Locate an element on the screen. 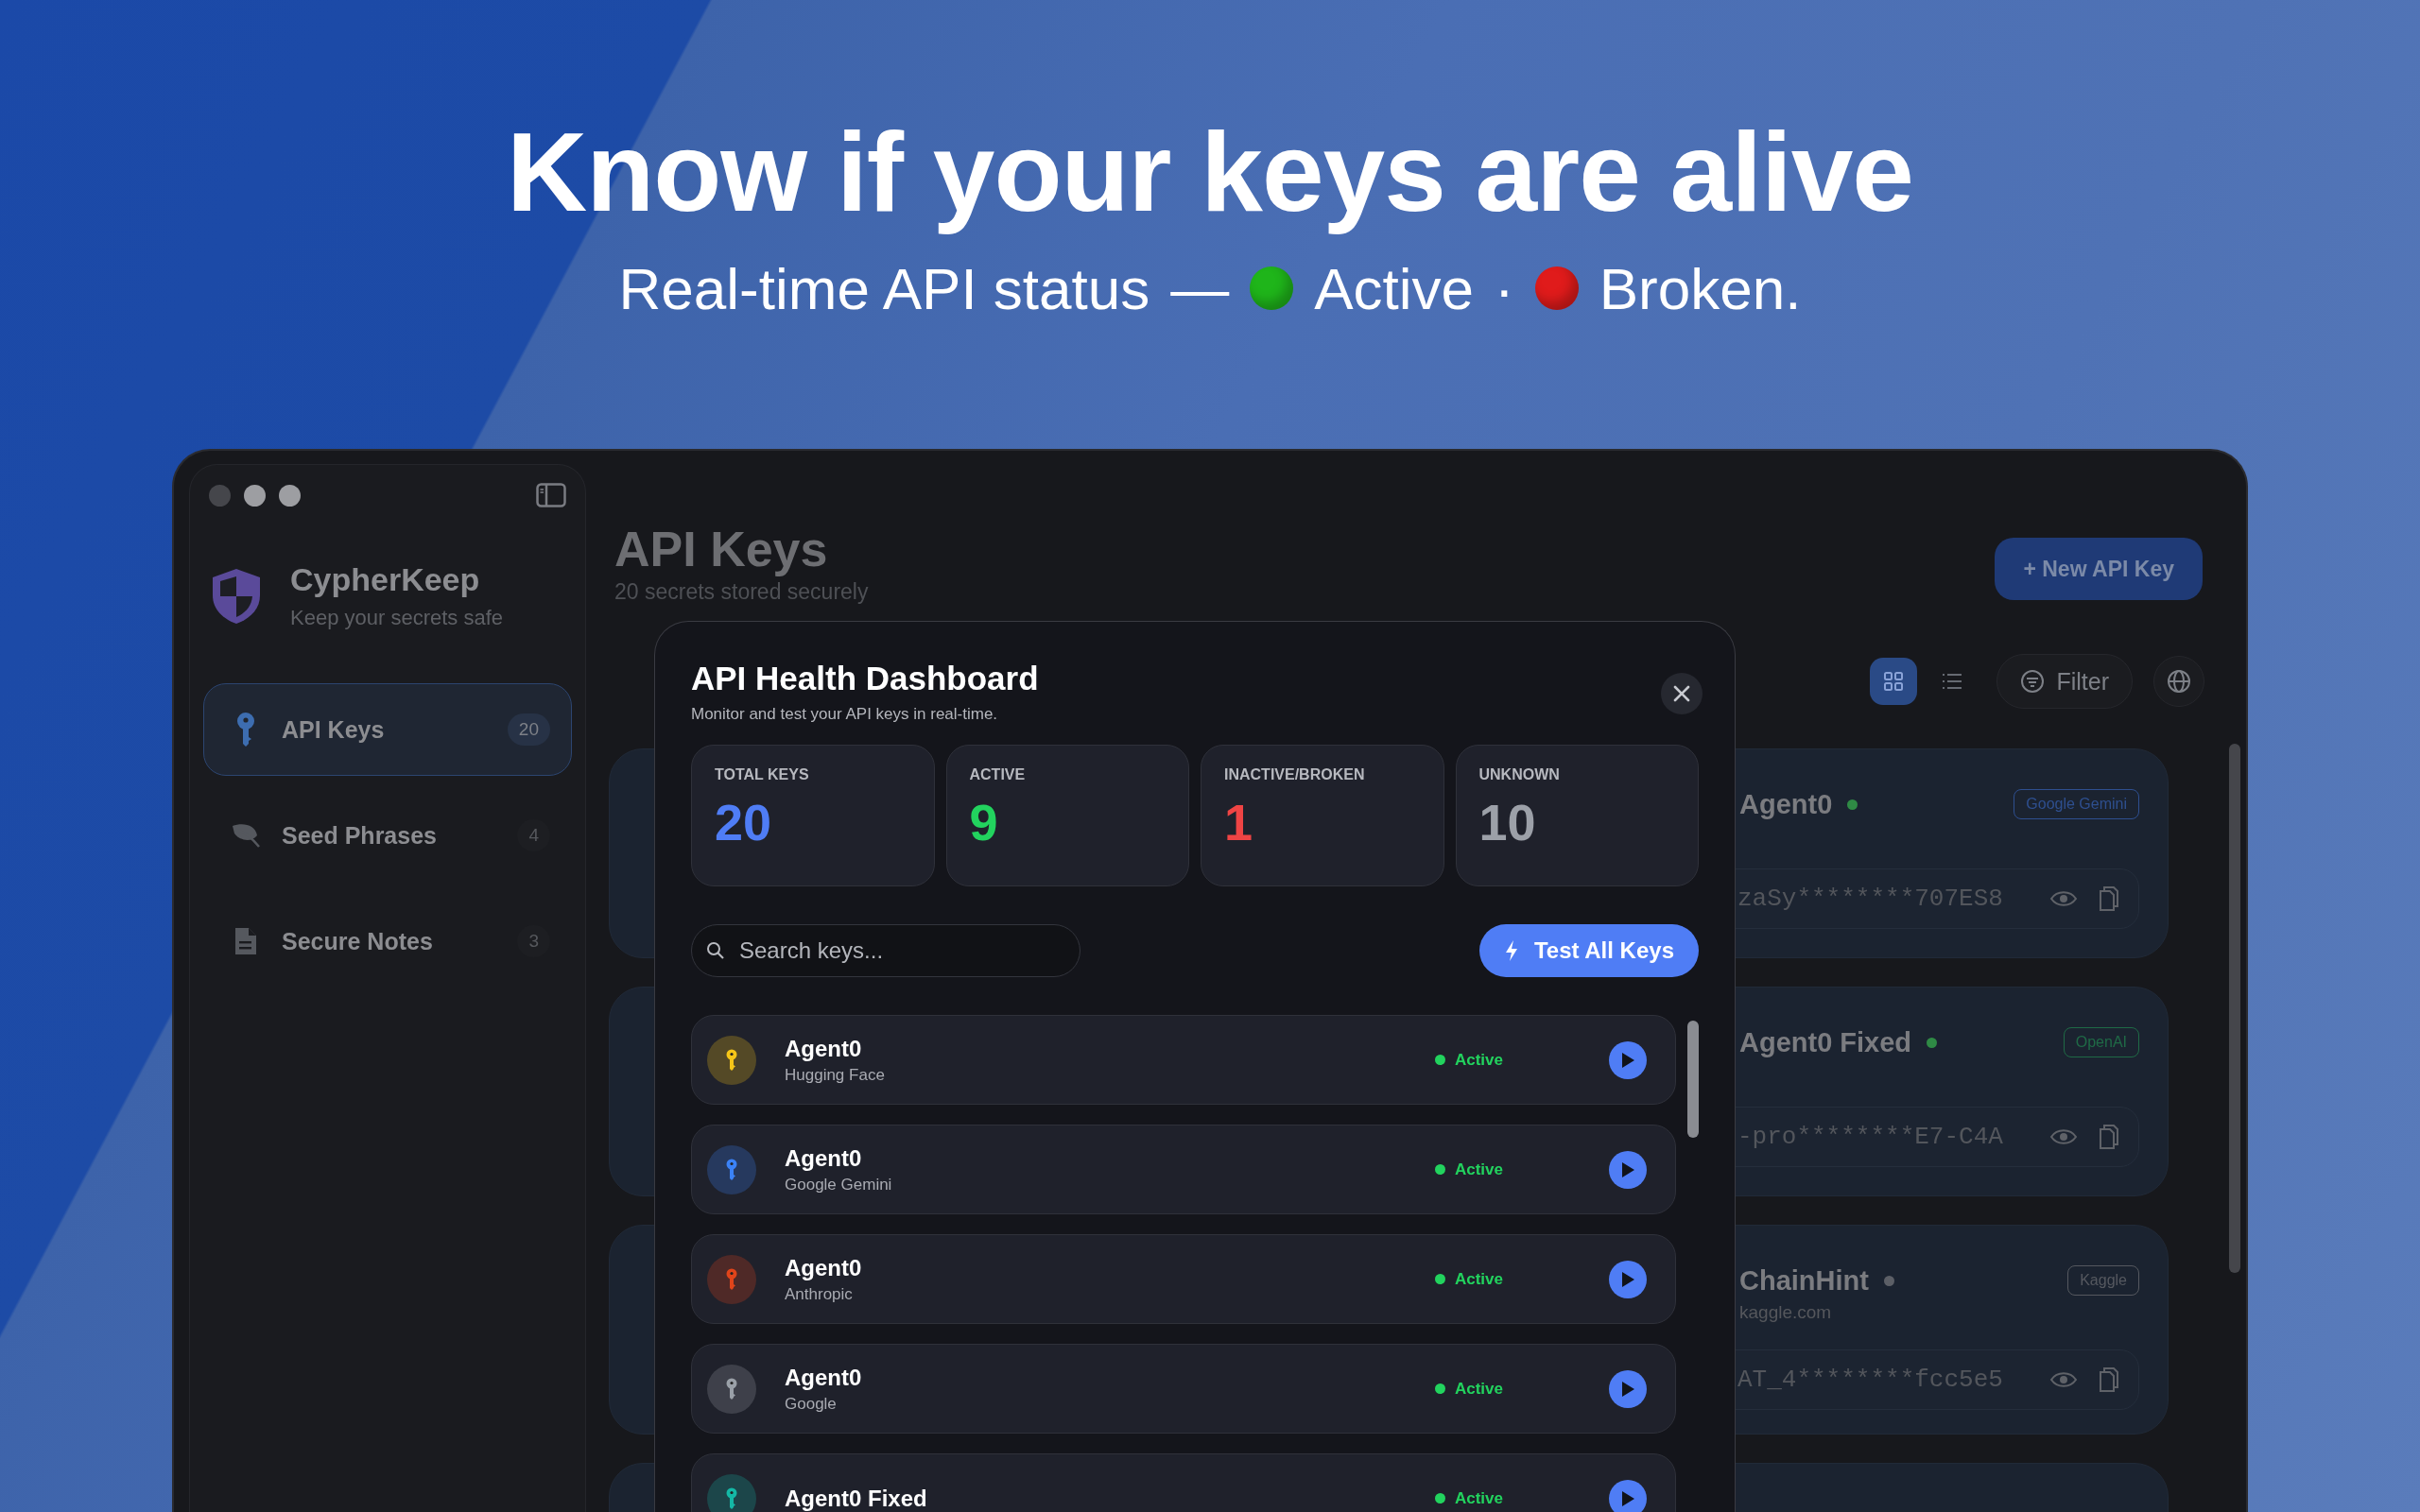  stat-value: 10 is located at coordinates (1507, 822).